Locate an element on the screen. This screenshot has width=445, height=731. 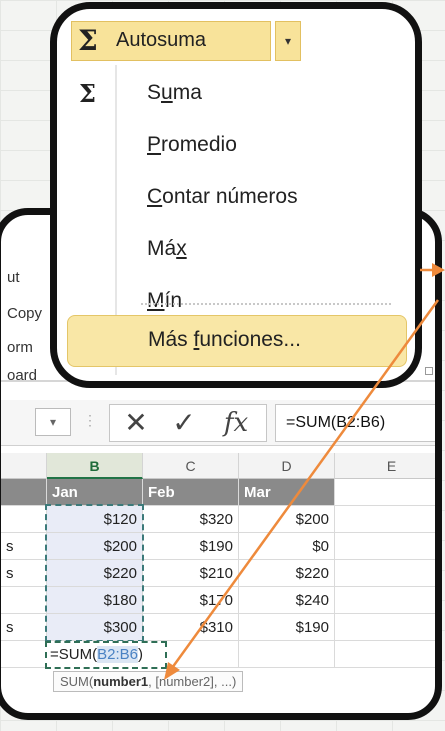
cell-e5 is located at coordinates (385, 600).